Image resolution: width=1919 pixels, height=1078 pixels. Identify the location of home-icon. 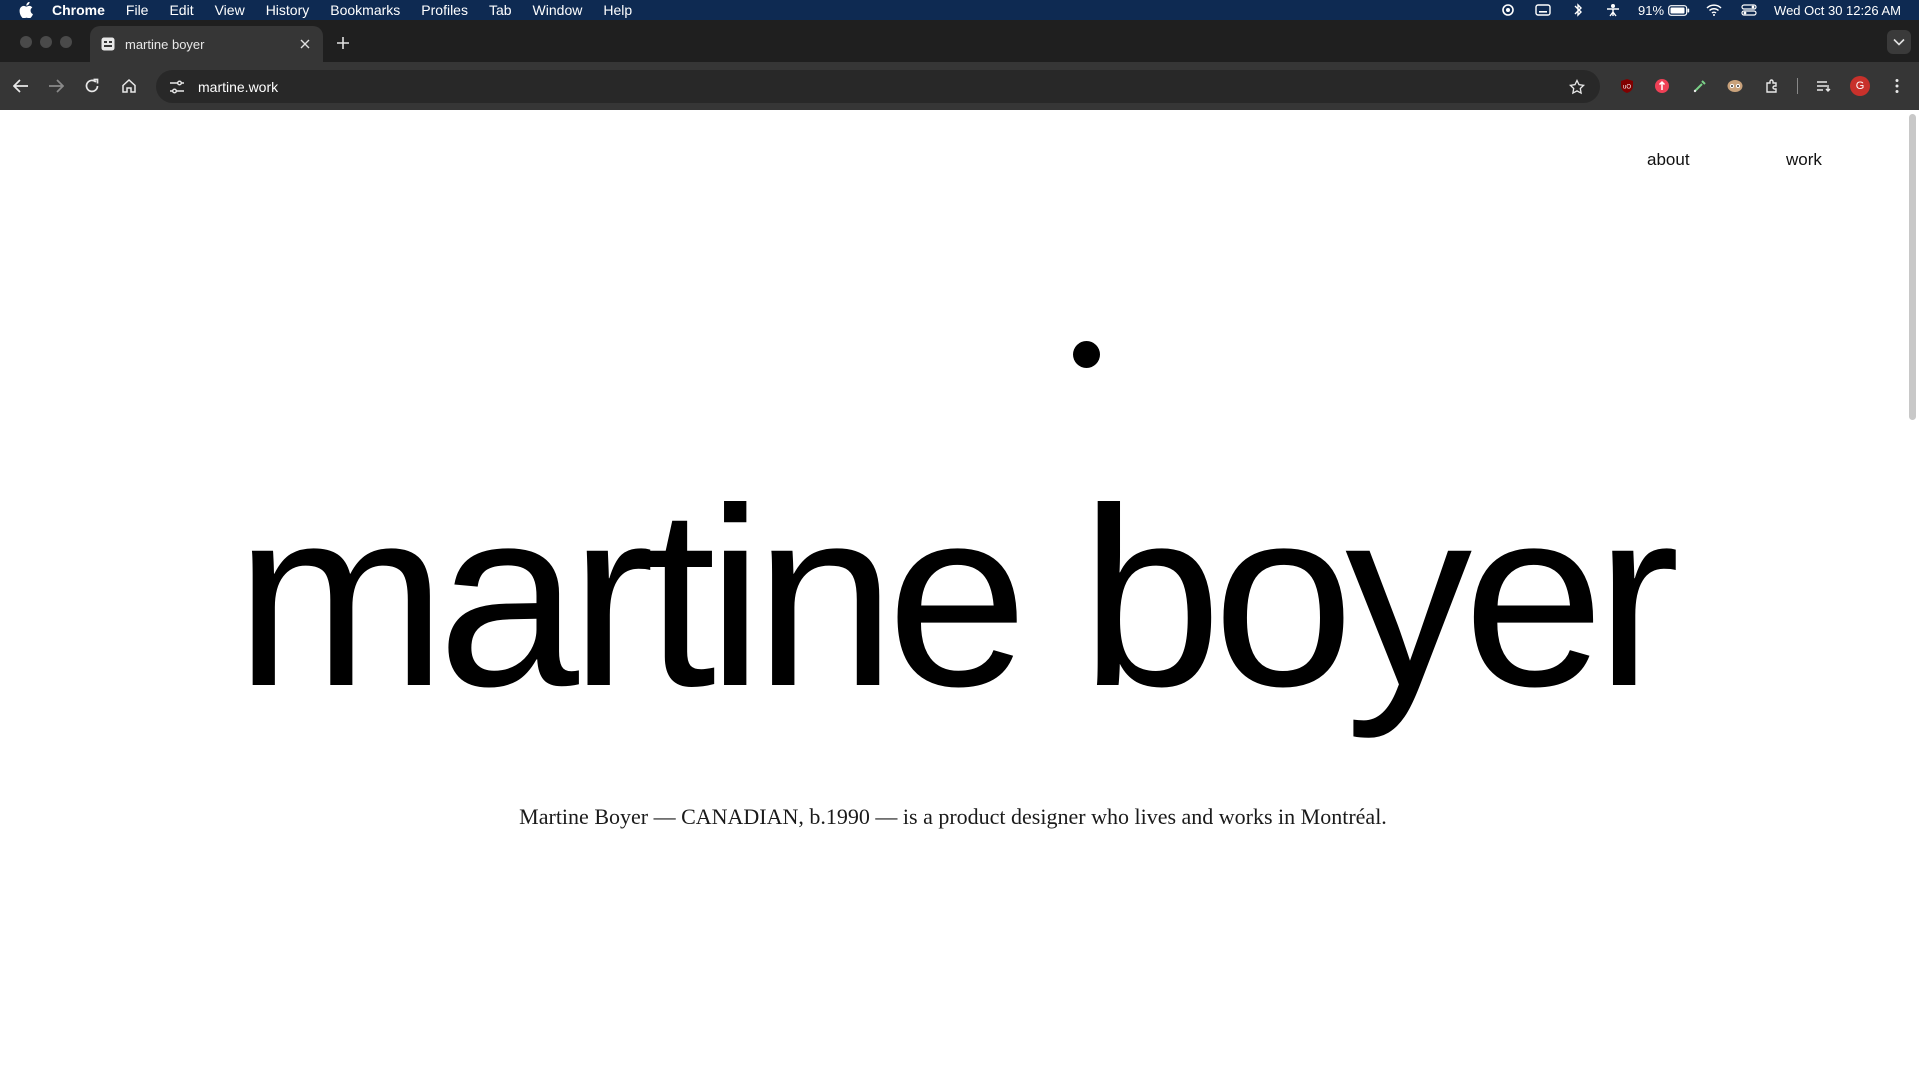
(129, 86).